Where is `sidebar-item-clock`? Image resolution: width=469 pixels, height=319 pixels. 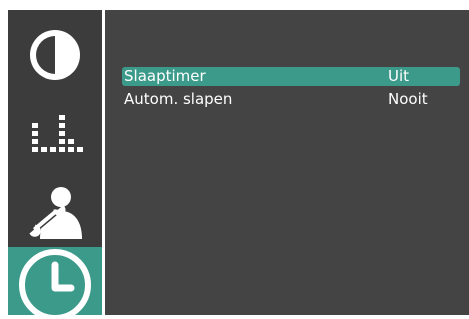 sidebar-item-clock is located at coordinates (55, 283).